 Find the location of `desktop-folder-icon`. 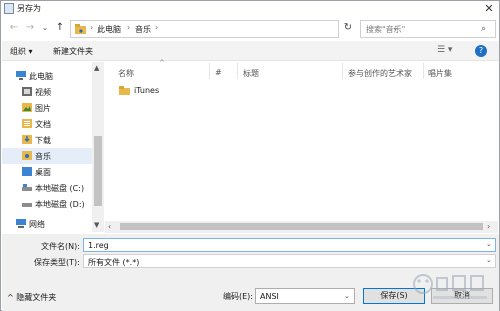

desktop-folder-icon is located at coordinates (27, 171).